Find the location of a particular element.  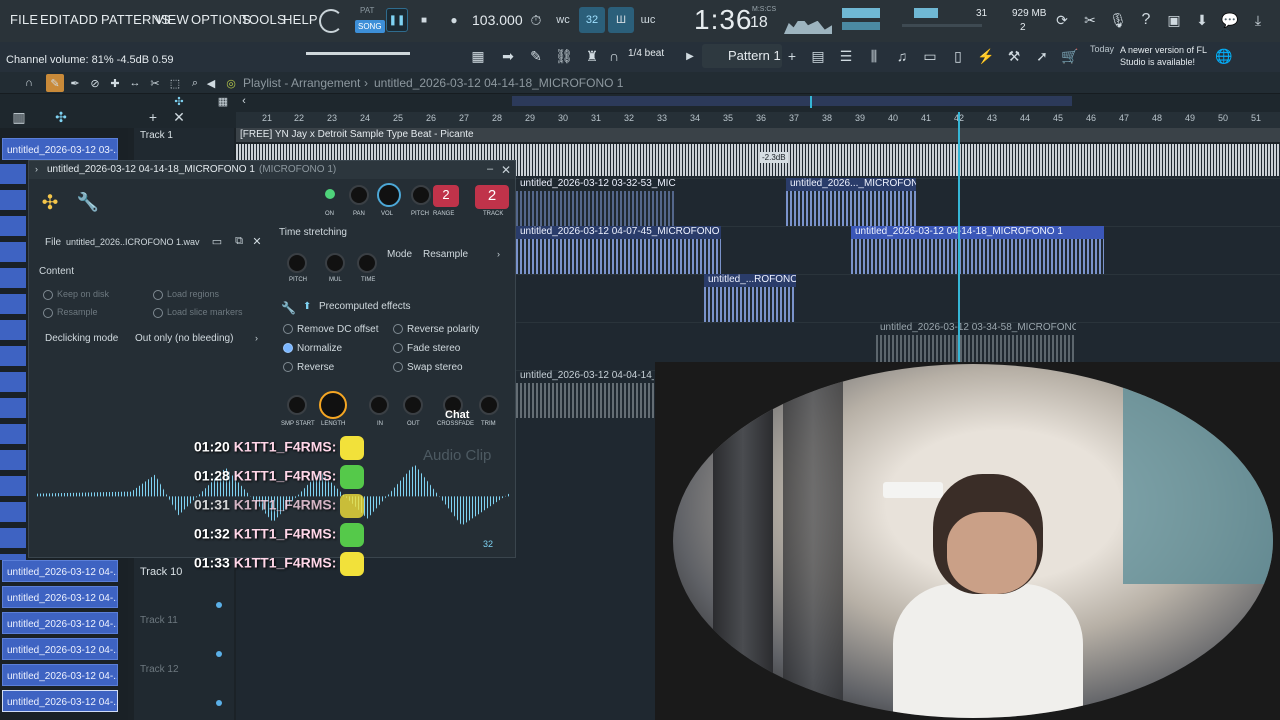

paint-tool-icon: ✒ is located at coordinates (75, 83).